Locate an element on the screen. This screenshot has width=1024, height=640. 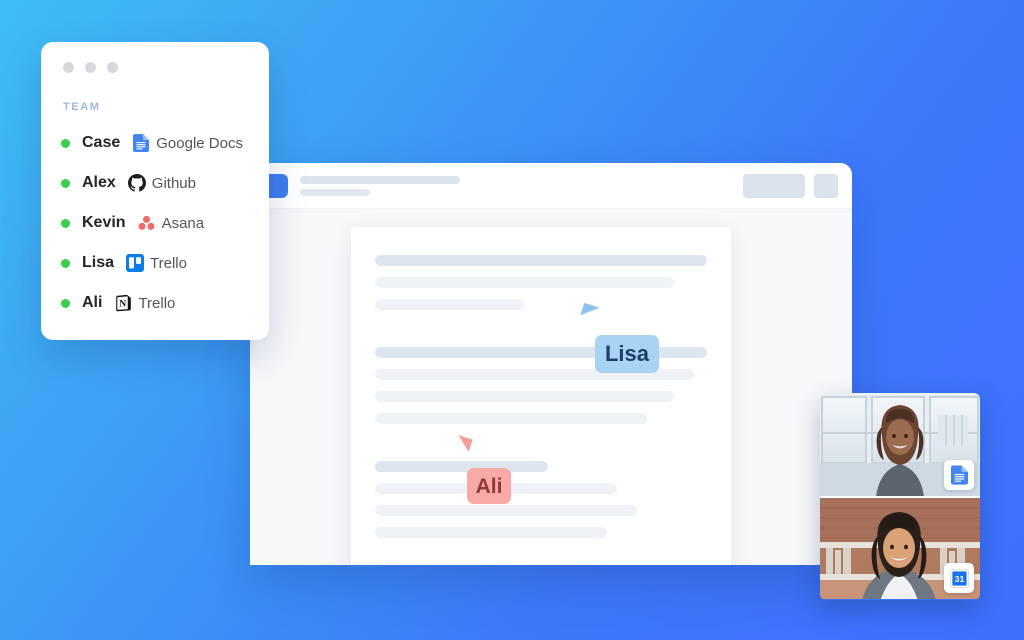
asana-icon is located at coordinates (147, 223).